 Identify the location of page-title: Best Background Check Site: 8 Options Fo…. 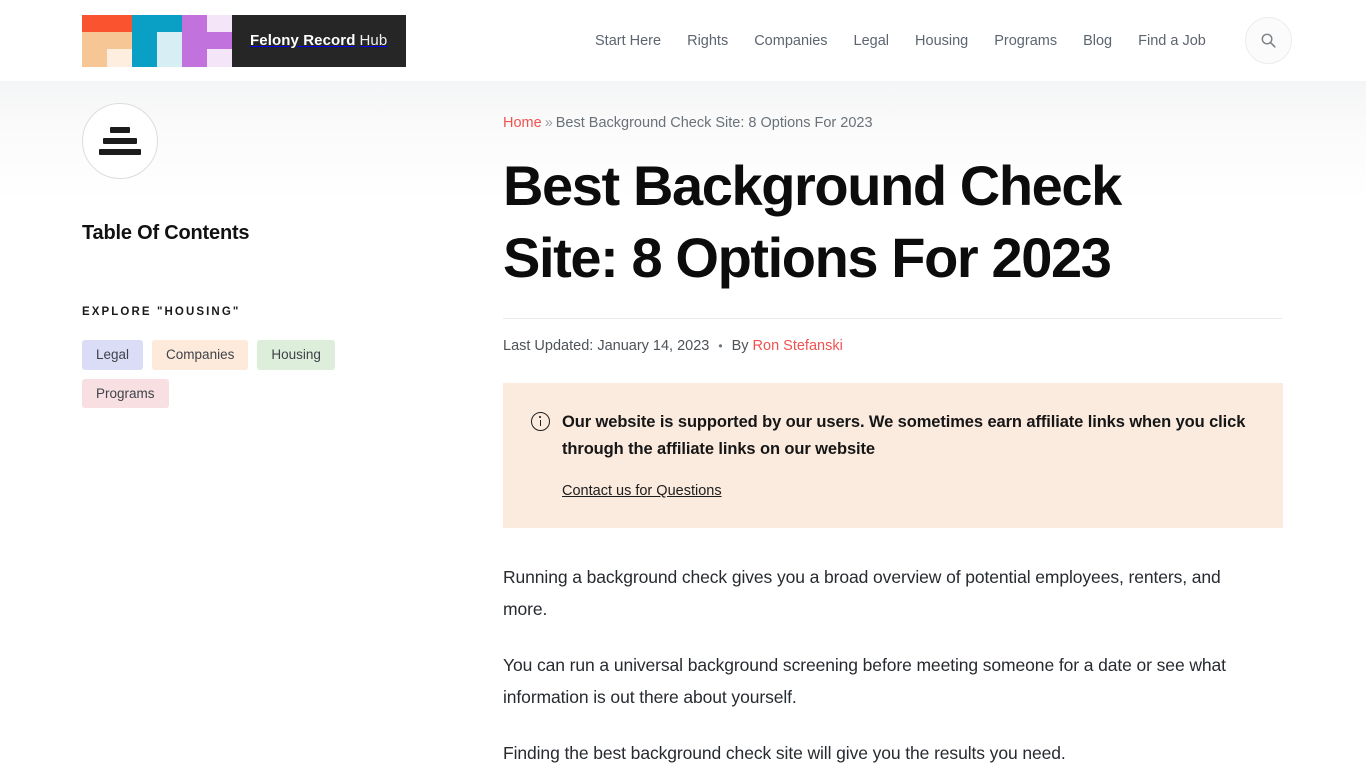
(812, 221).